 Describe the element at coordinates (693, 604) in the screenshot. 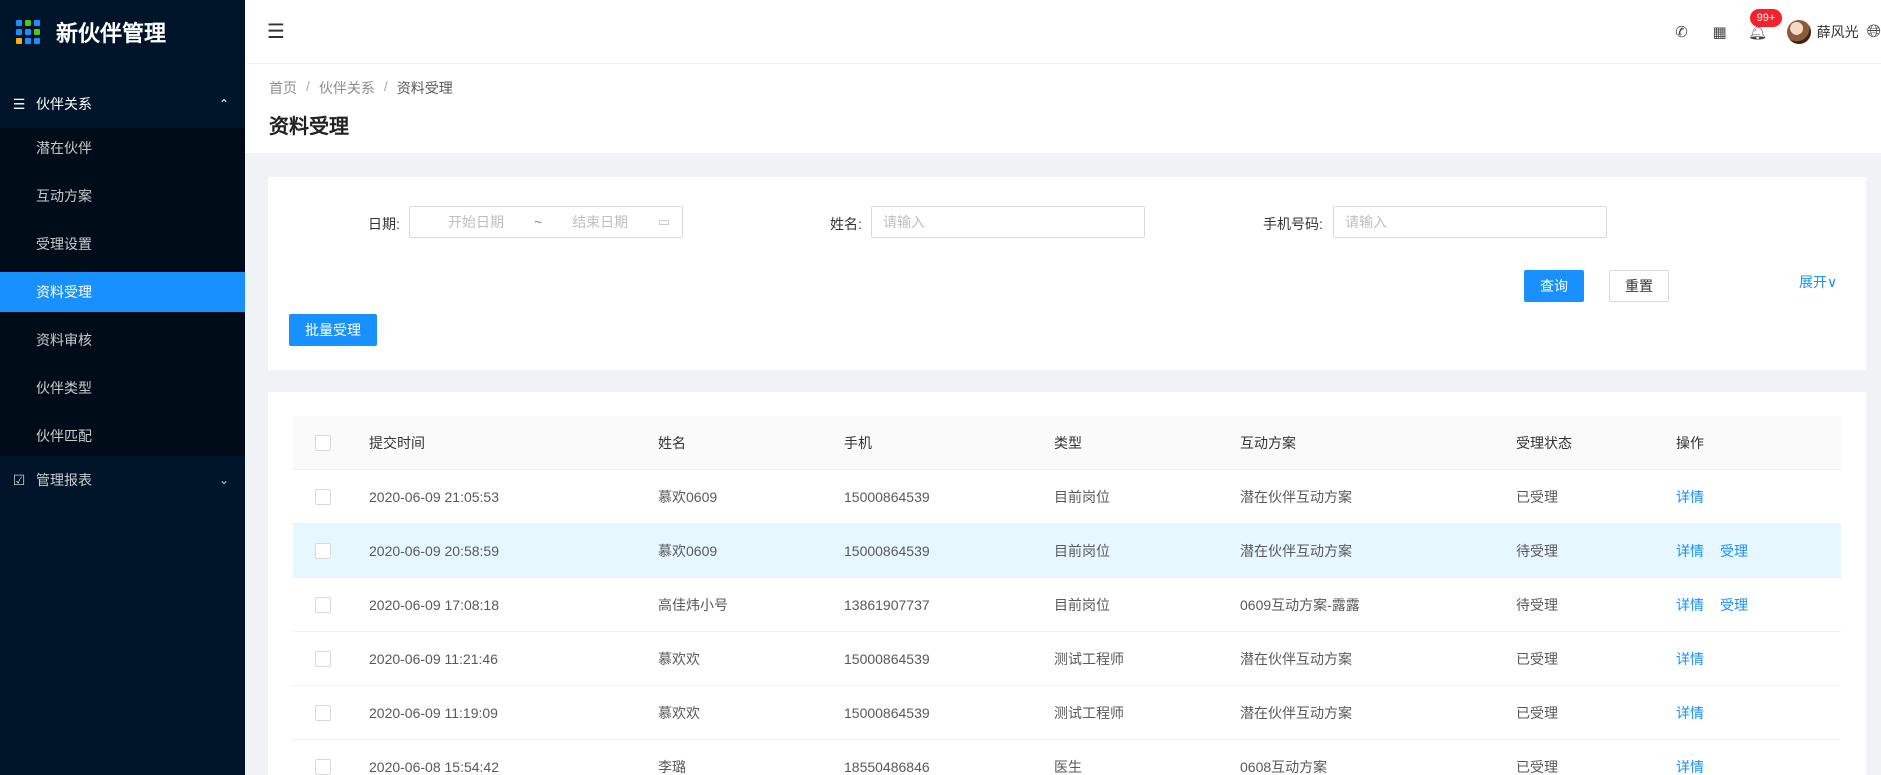

I see `cell-name: 高佳炜小号` at that location.